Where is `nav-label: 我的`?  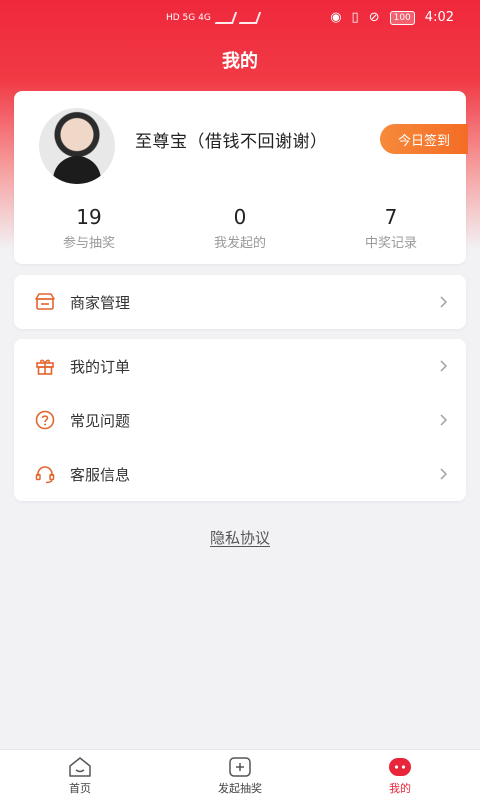 nav-label: 我的 is located at coordinates (400, 788).